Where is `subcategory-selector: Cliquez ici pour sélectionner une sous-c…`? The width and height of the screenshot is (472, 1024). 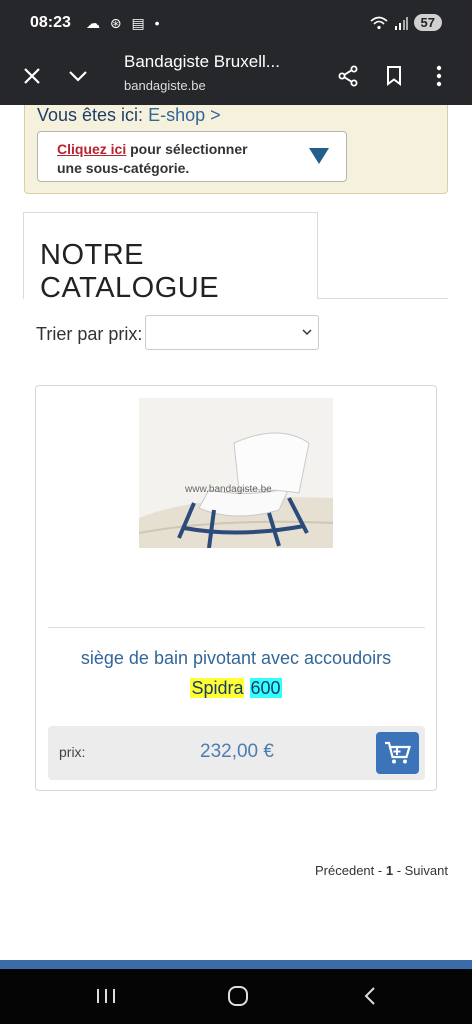
subcategory-selector: Cliquez ici pour sélectionner une sous-c… is located at coordinates (192, 156).